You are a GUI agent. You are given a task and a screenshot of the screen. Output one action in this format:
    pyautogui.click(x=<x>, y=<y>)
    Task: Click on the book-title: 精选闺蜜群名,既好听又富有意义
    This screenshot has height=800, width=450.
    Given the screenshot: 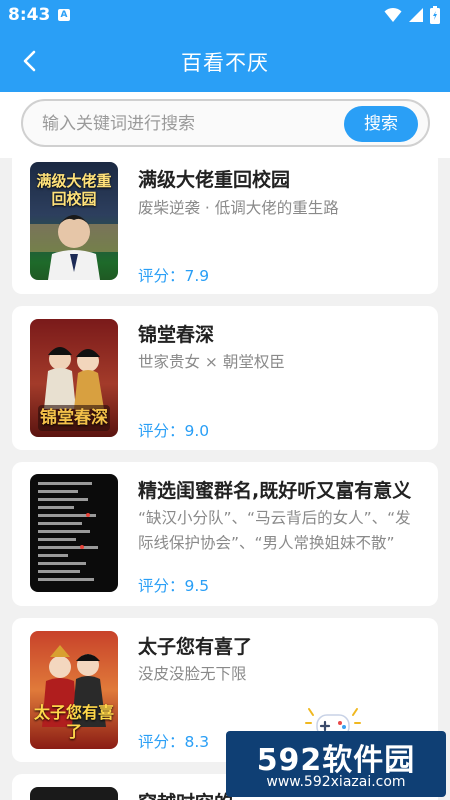 What is the action you would take?
    pyautogui.click(x=275, y=491)
    